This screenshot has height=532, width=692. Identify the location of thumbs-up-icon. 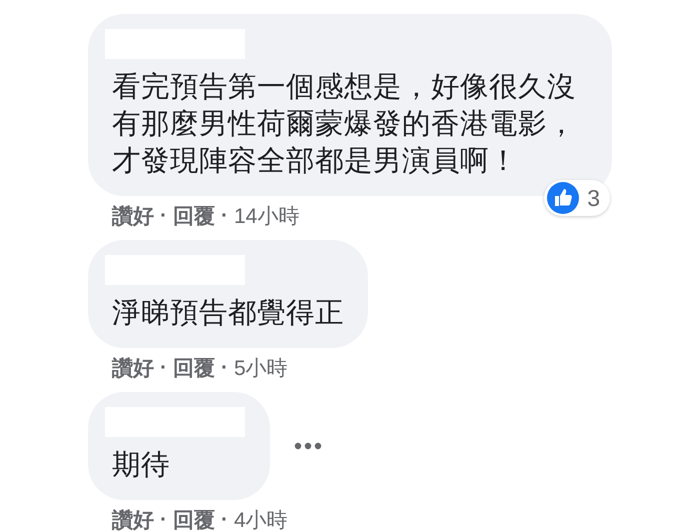
(563, 198).